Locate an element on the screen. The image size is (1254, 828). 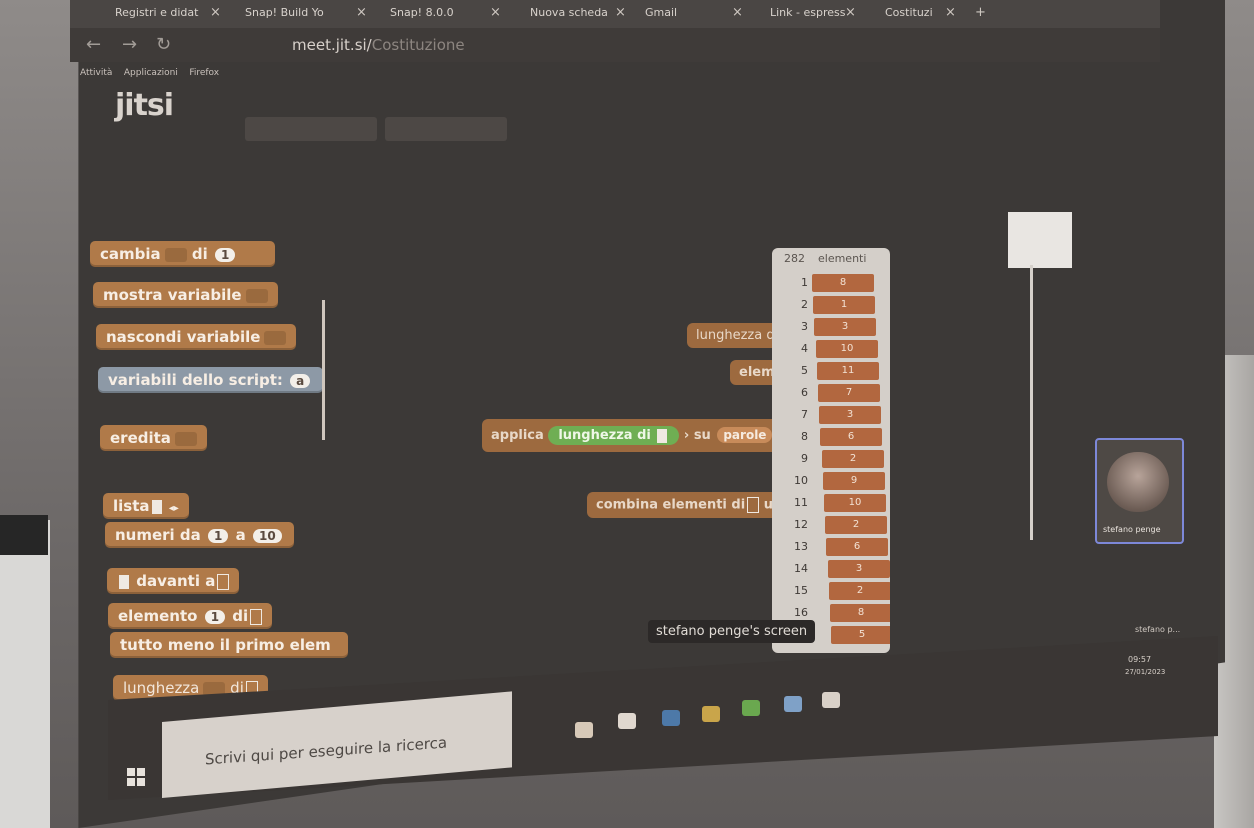
address-field: meet.jit.si/Costituzione is located at coordinates (378, 45).